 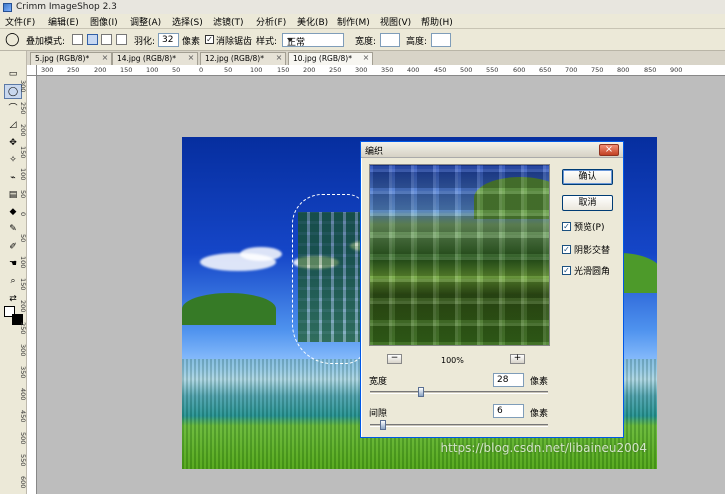 I want to click on zoom-out-button: −, so click(x=394, y=359).